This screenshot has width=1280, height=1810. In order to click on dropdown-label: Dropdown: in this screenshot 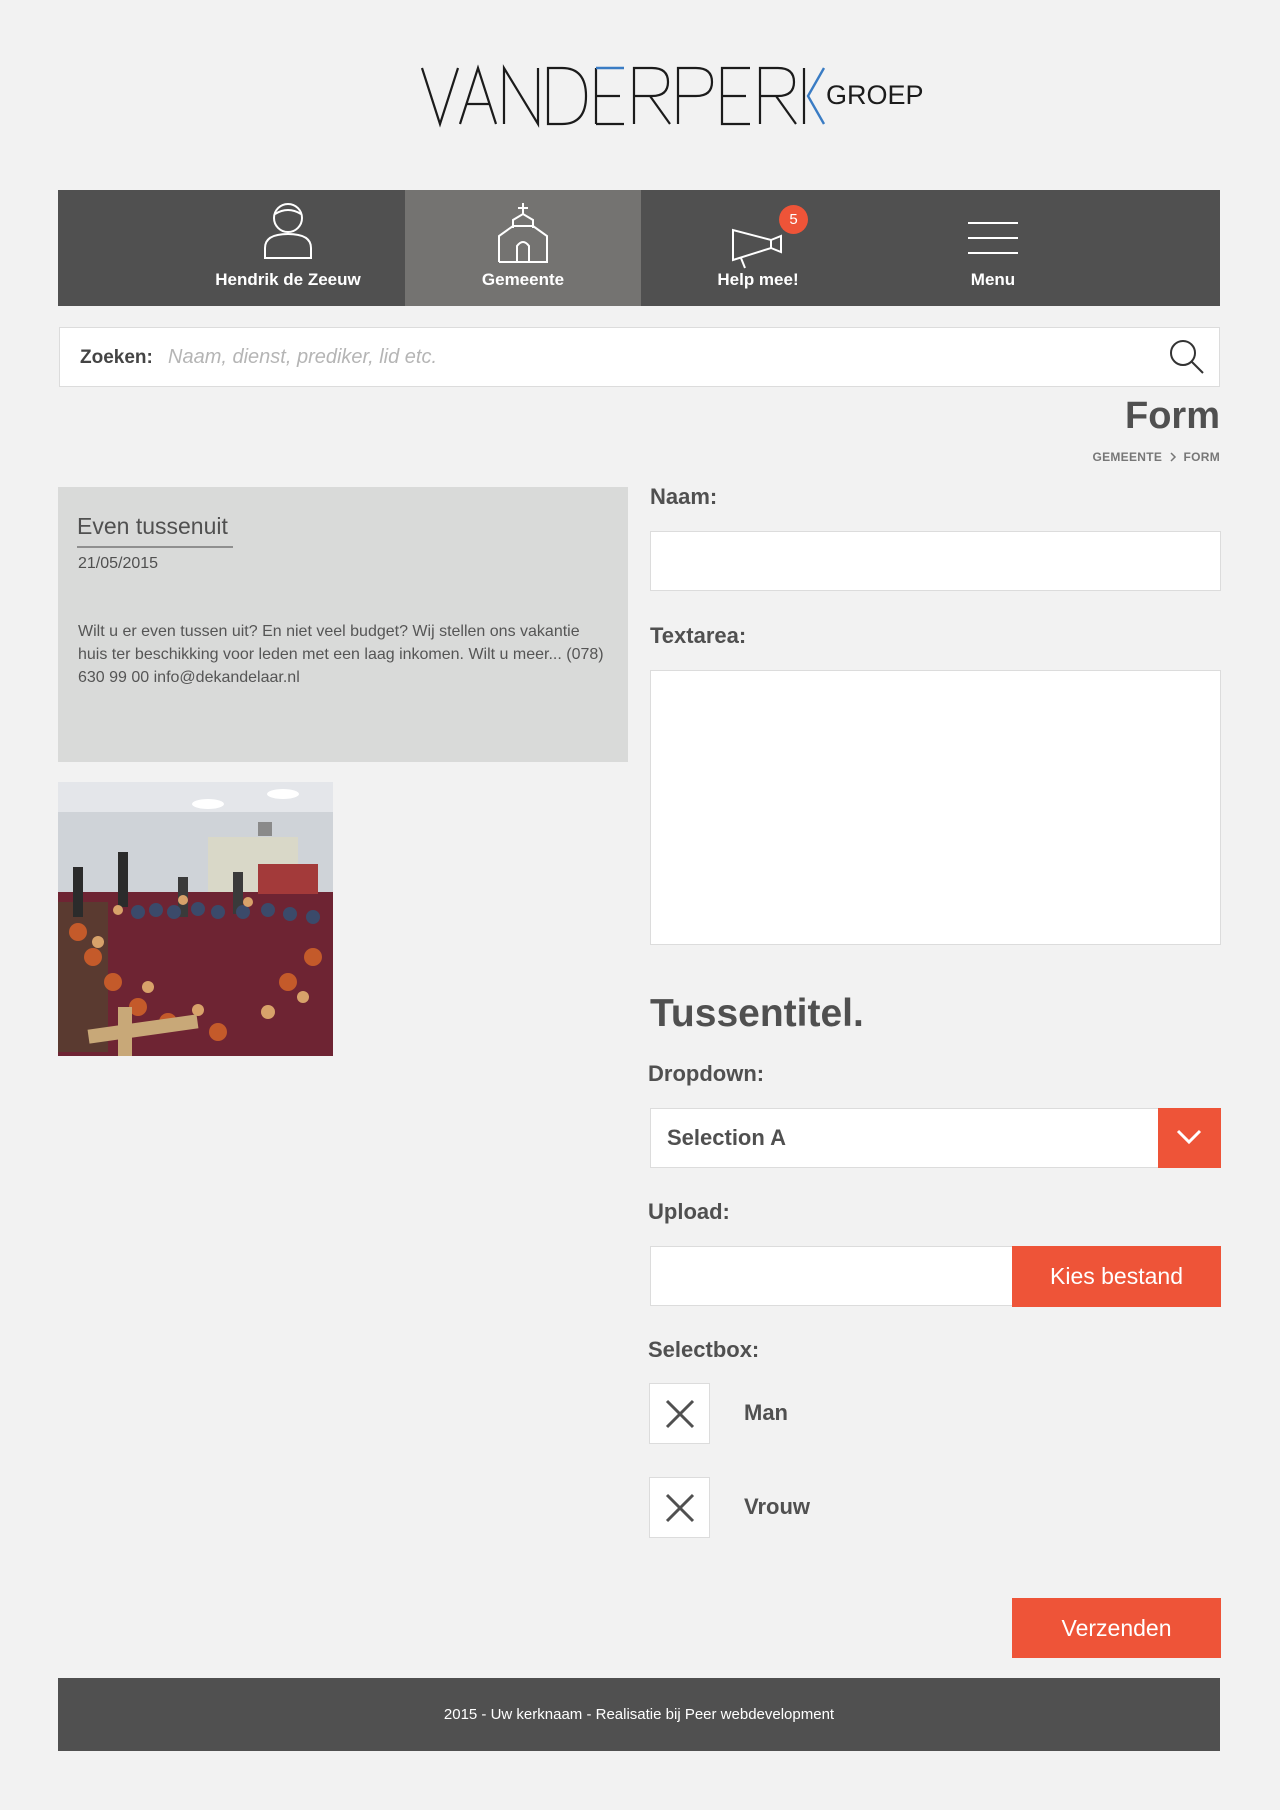, I will do `click(706, 1073)`.